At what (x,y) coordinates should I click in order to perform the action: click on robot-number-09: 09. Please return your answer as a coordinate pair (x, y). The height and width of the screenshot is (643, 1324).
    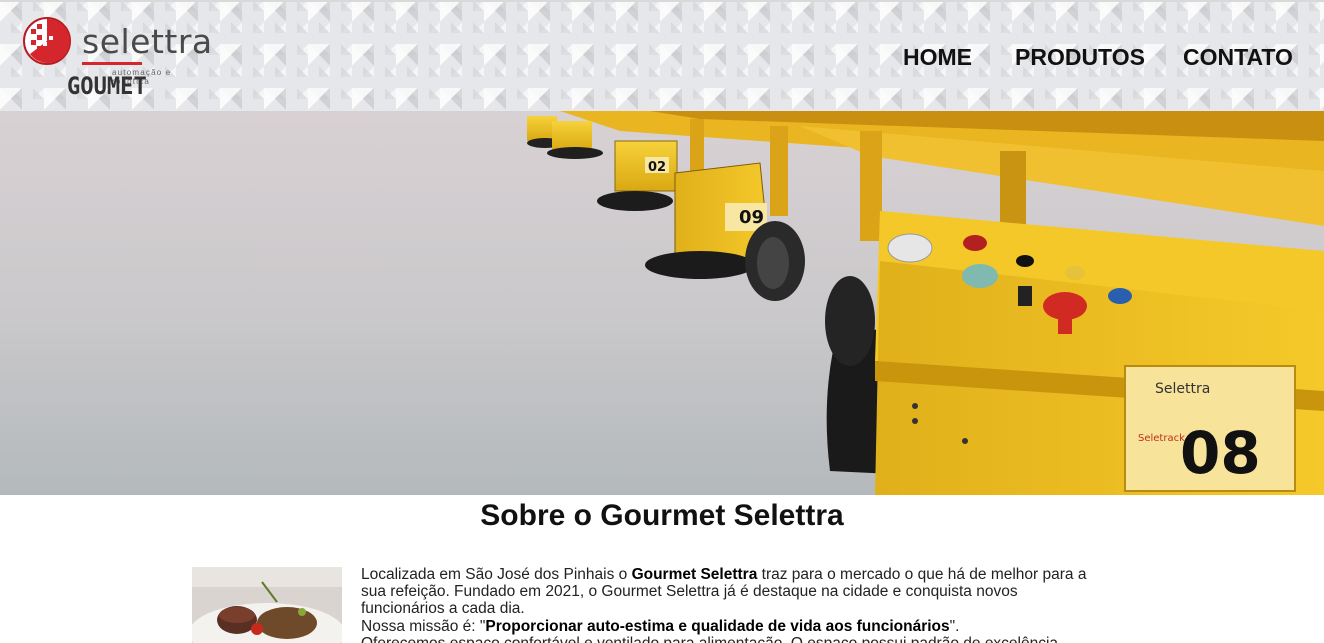
    Looking at the image, I should click on (751, 217).